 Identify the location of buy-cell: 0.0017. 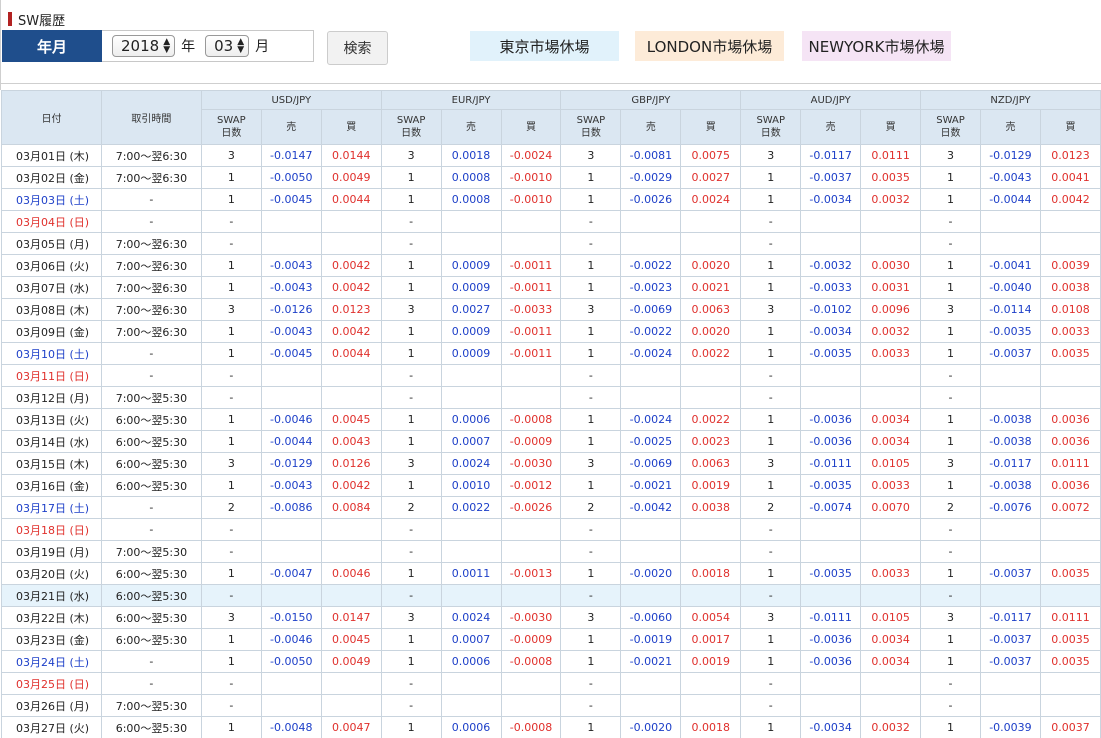
(711, 639).